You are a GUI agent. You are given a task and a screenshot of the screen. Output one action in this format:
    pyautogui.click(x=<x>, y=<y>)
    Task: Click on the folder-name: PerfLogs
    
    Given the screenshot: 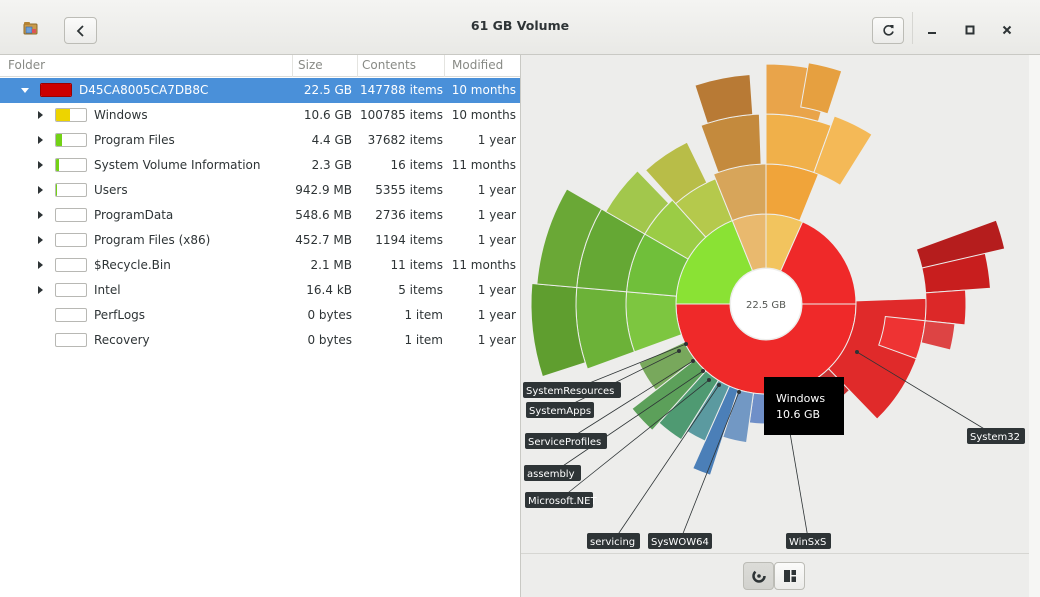 What is the action you would take?
    pyautogui.click(x=120, y=315)
    